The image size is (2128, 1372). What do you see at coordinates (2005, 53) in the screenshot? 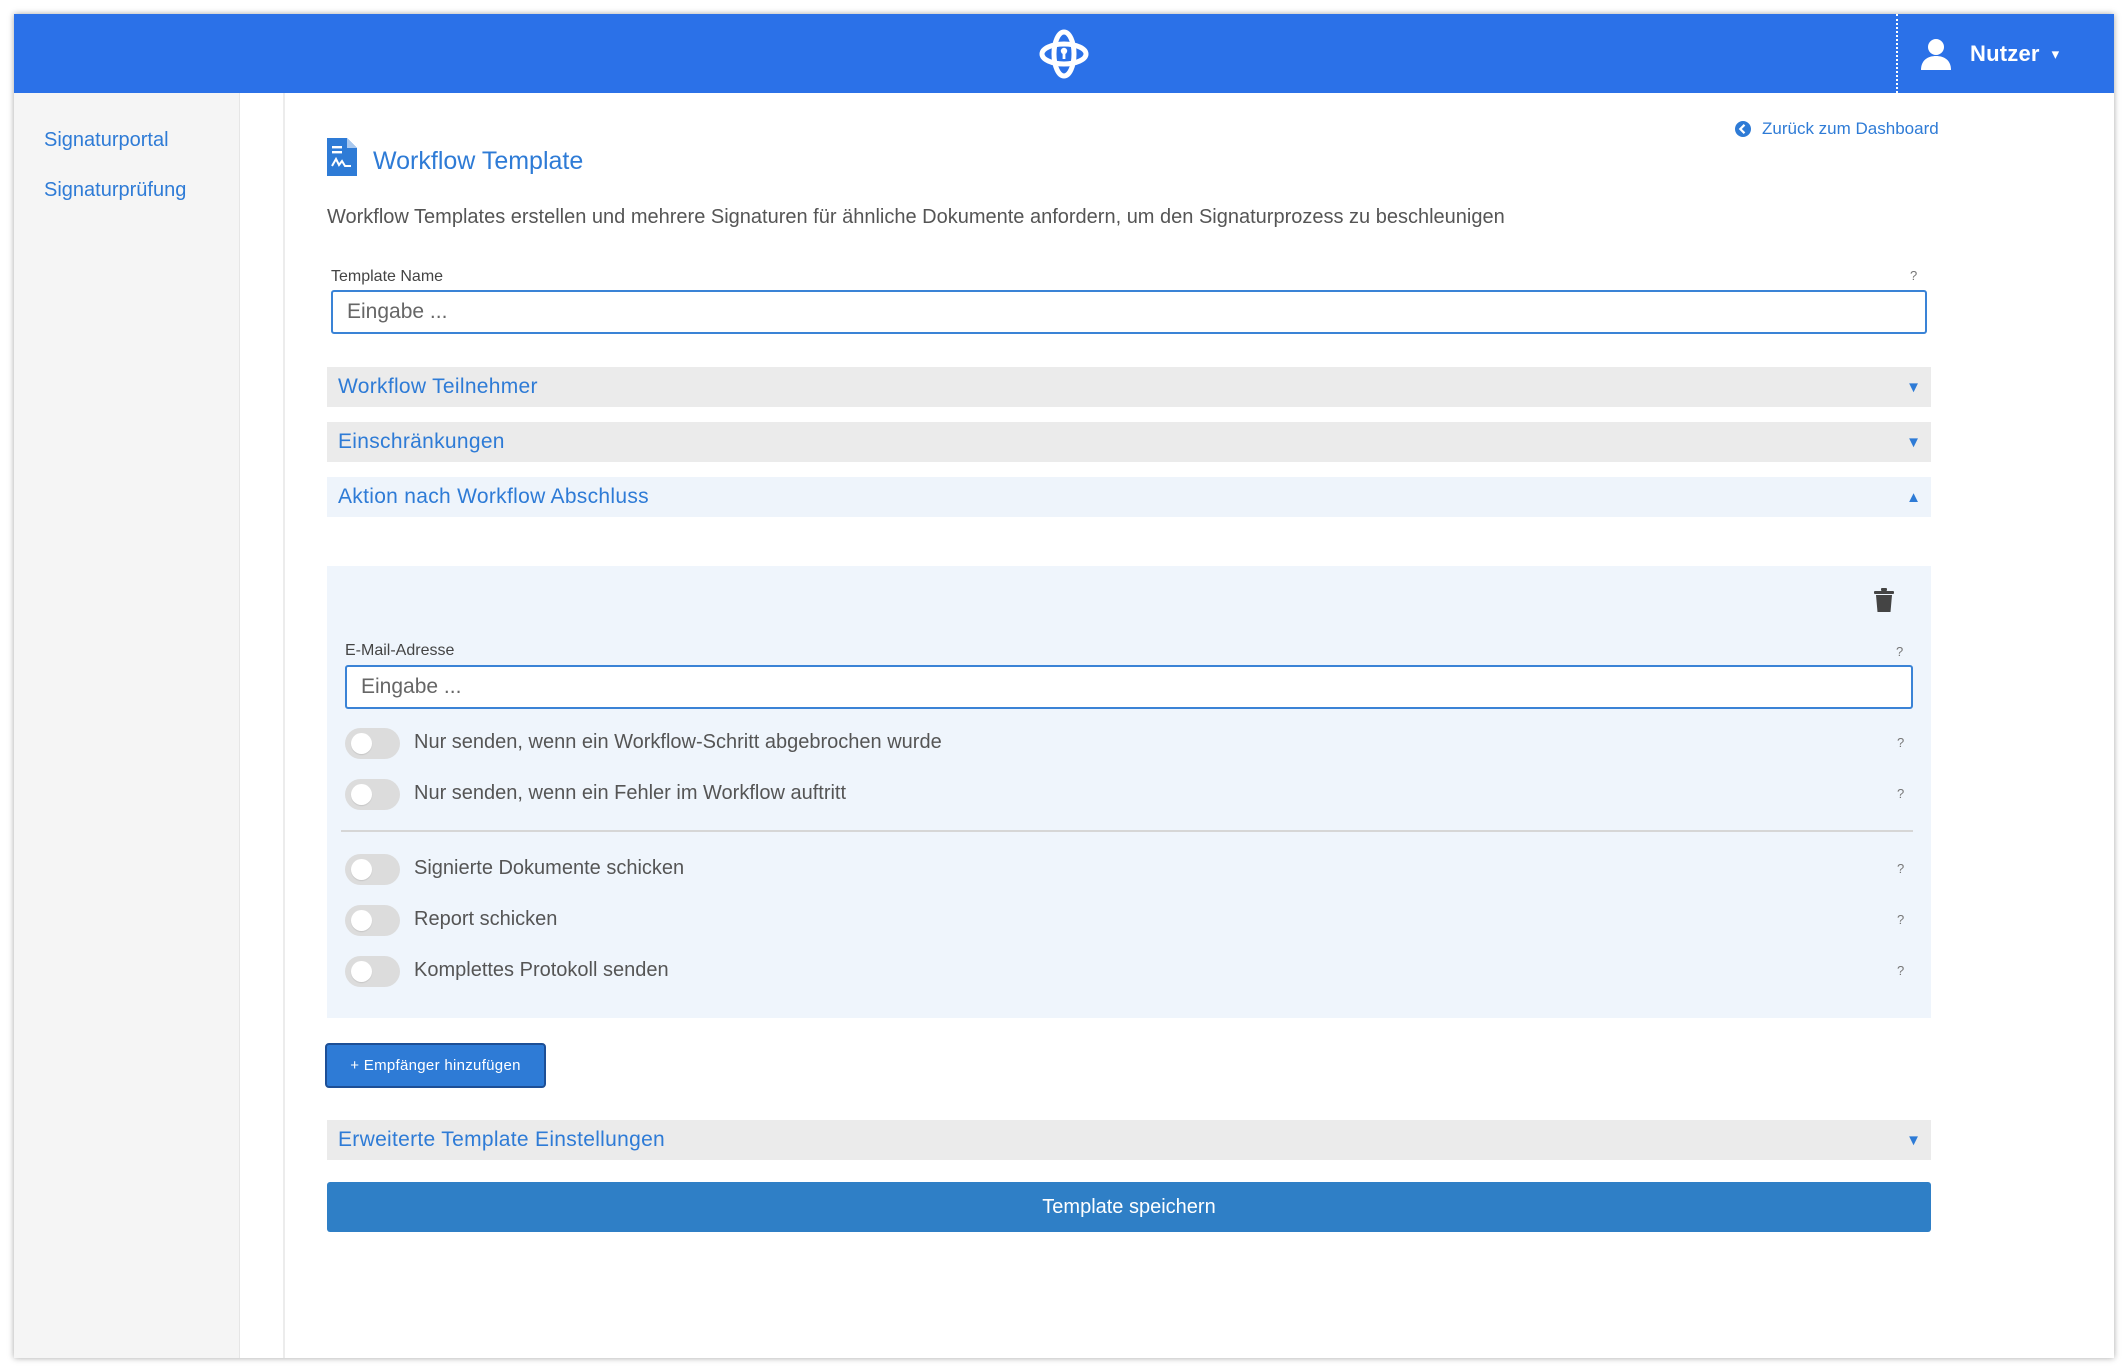
I see `user-name: Nutzer` at bounding box center [2005, 53].